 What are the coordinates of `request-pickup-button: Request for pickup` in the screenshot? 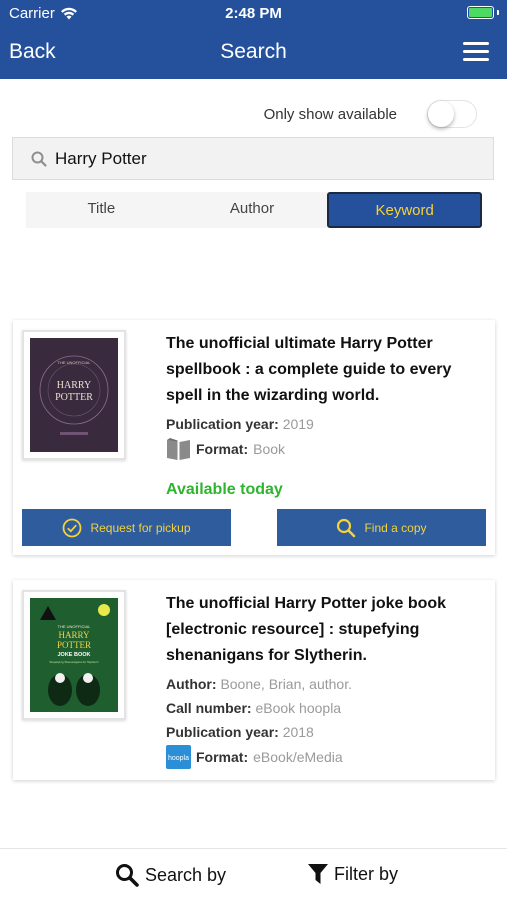 It's located at (126, 527).